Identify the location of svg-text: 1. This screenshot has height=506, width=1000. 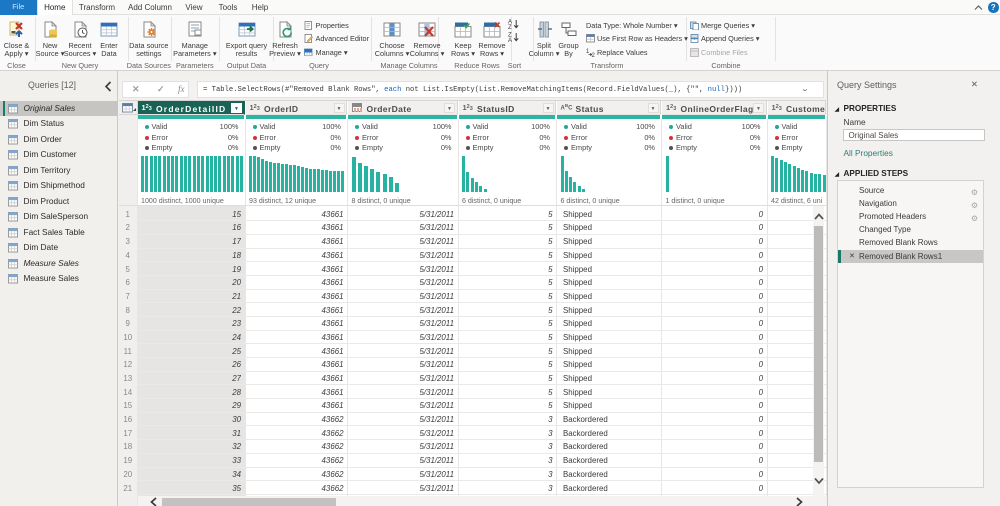
(588, 52).